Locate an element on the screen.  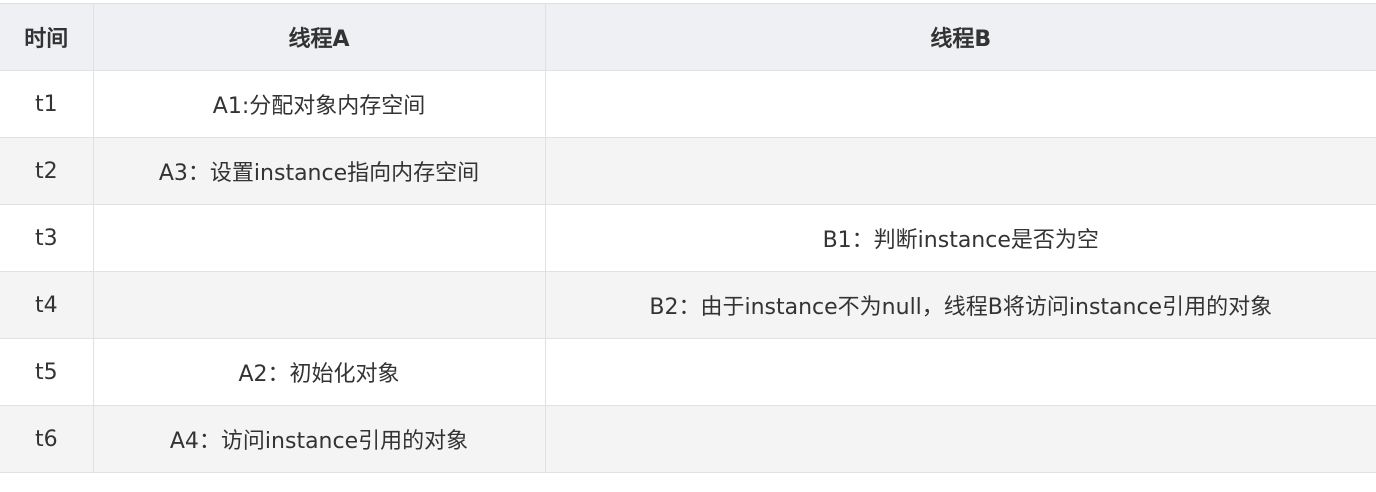
cell-time: t6 is located at coordinates (47, 439).